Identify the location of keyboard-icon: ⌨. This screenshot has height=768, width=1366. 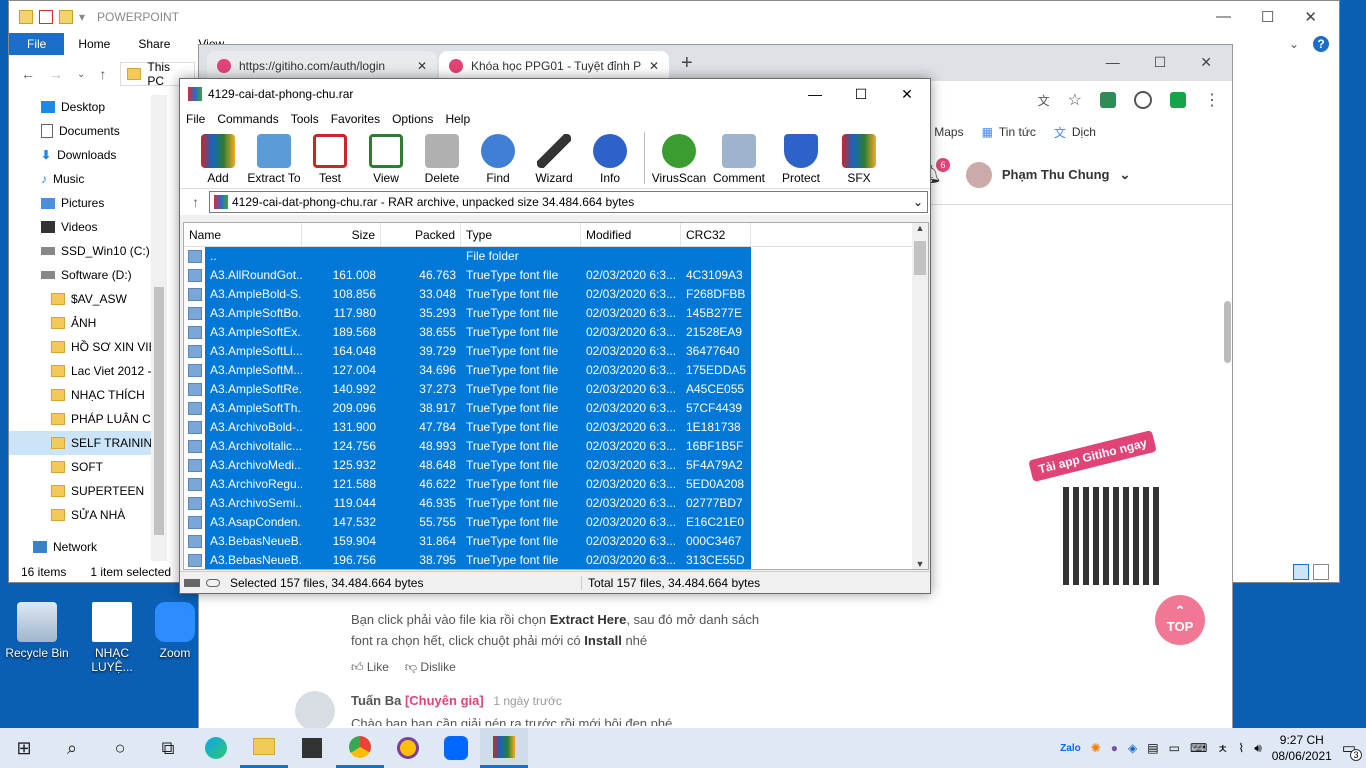
(1198, 748).